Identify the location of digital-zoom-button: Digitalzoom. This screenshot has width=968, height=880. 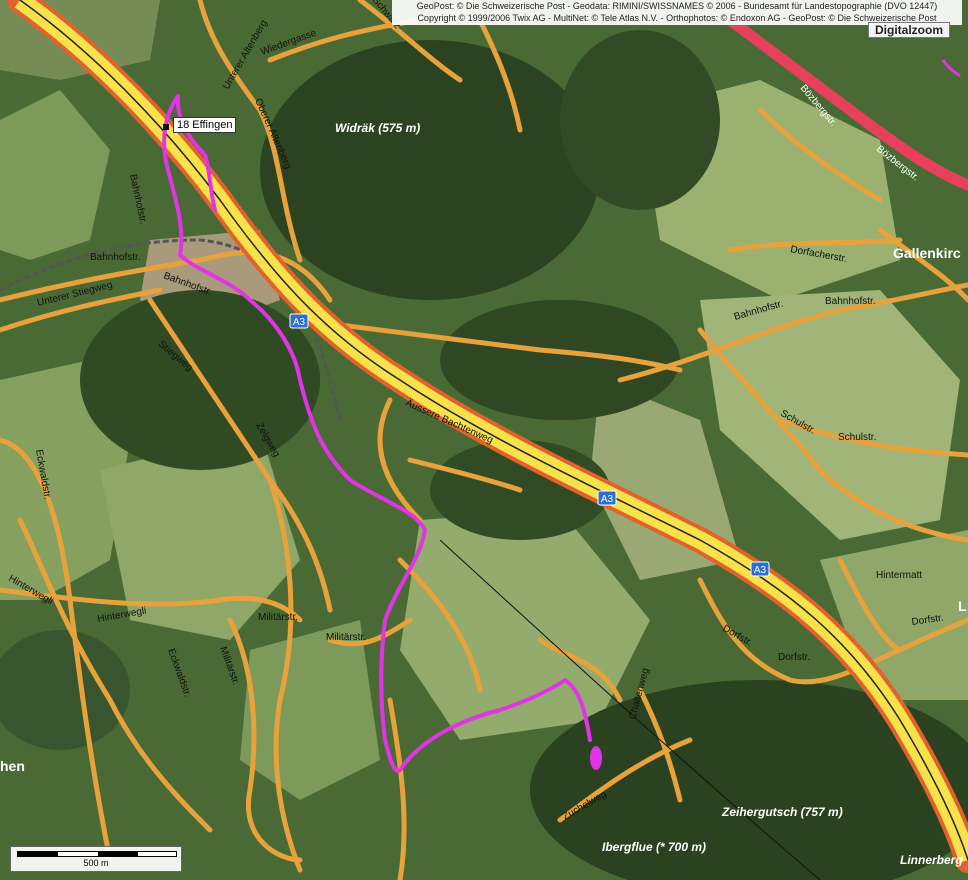
(909, 30).